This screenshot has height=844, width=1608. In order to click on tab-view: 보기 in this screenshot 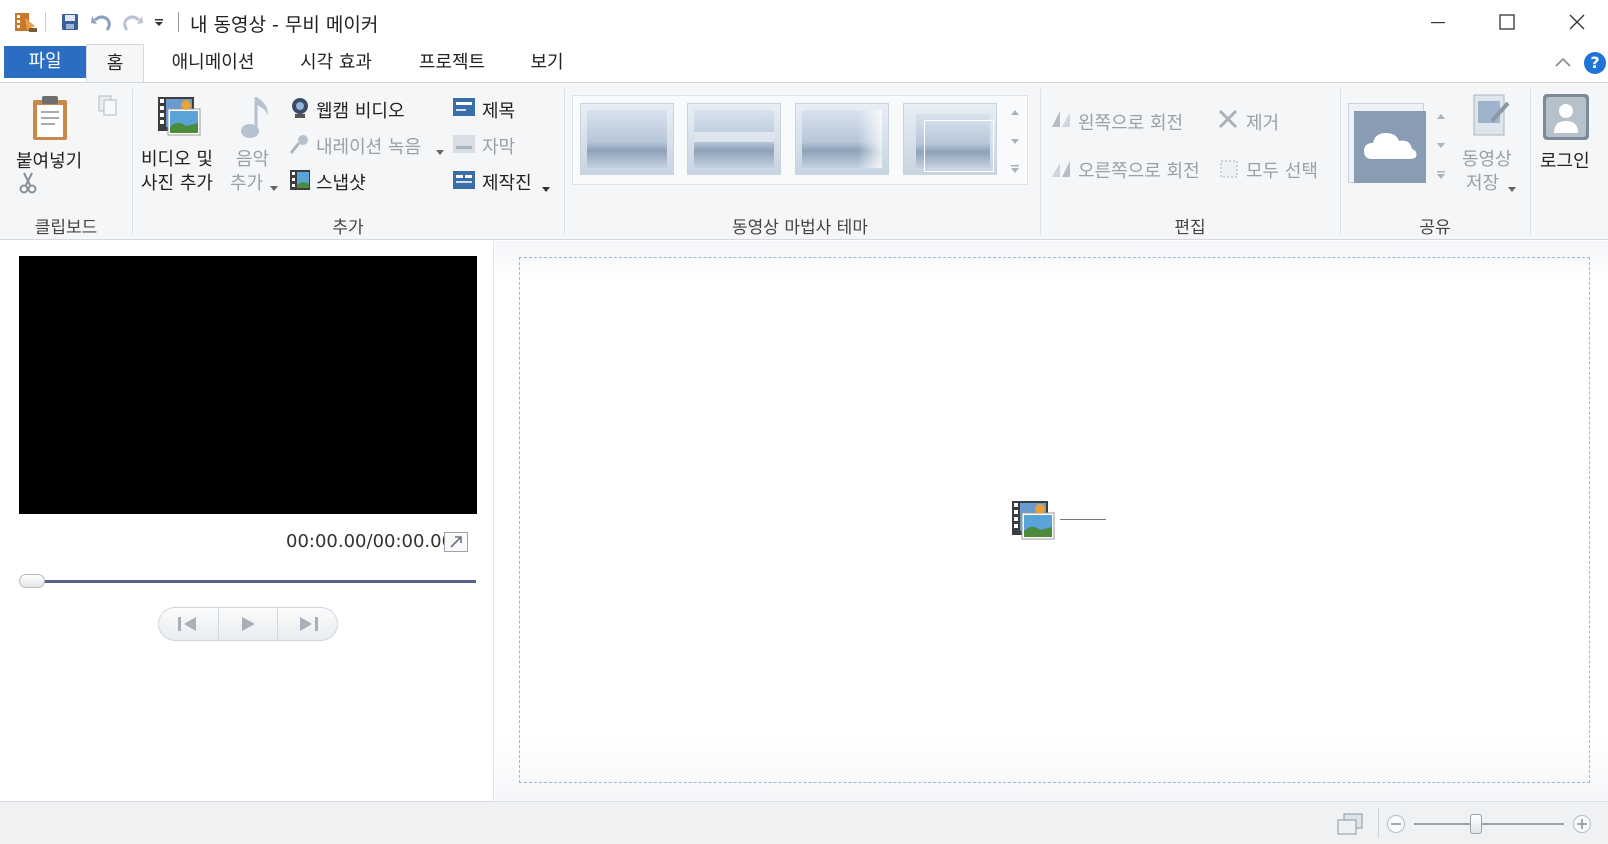, I will do `click(547, 63)`.